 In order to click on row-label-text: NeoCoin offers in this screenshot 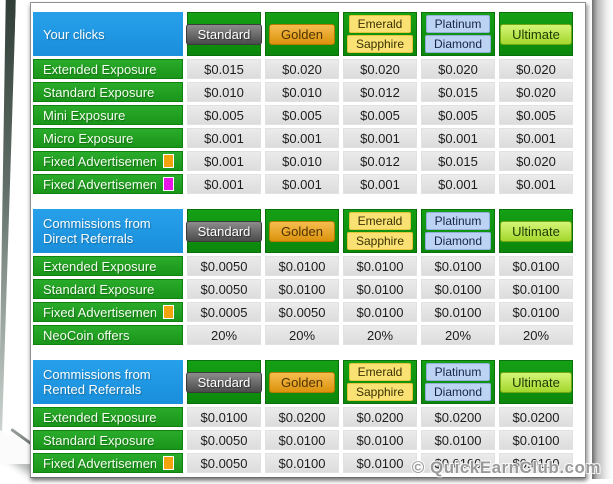, I will do `click(86, 335)`.